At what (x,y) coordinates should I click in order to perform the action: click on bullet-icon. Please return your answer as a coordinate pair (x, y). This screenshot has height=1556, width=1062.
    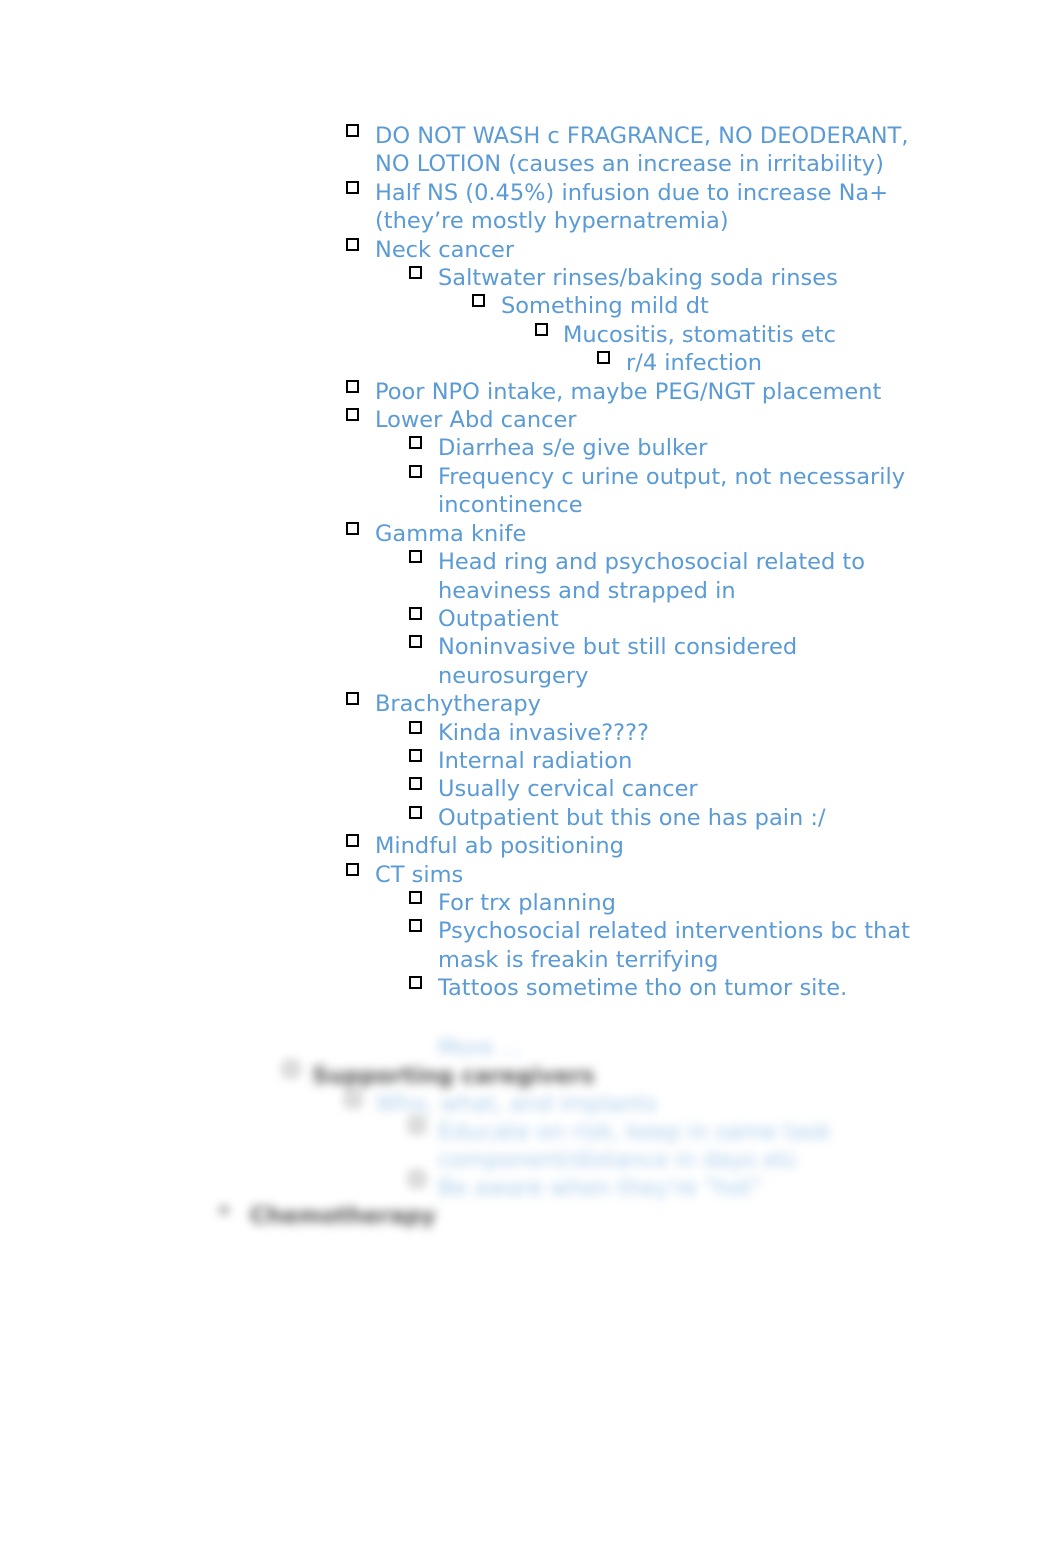
    Looking at the image, I should click on (224, 1210).